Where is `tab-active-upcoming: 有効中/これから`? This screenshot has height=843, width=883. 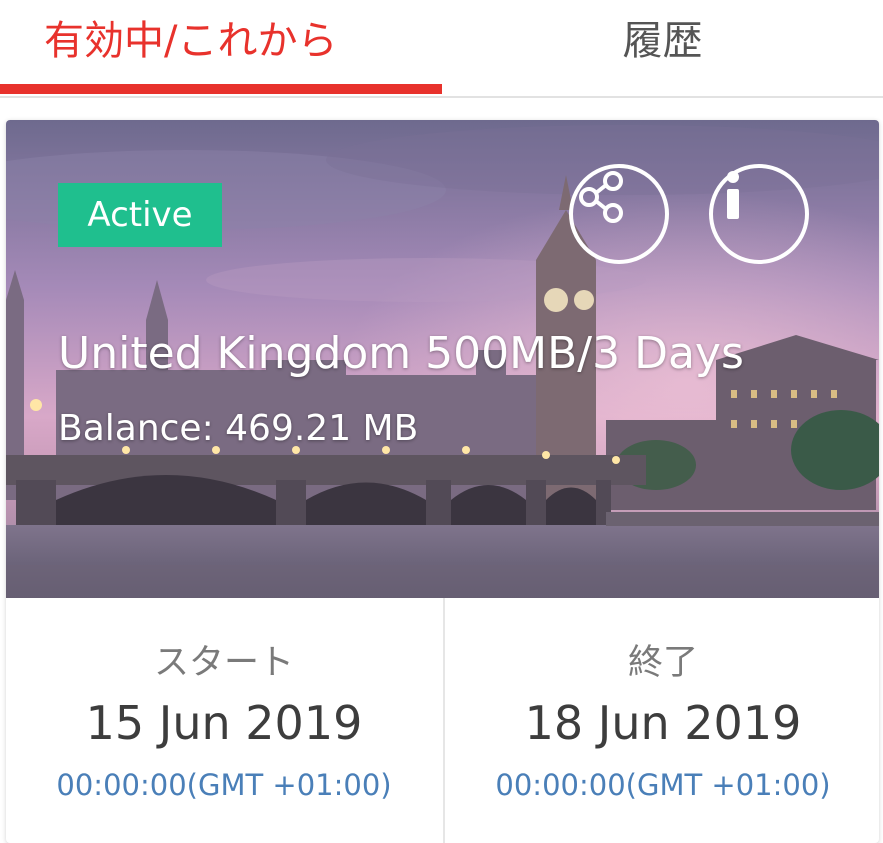
tab-active-upcoming: 有効中/これから is located at coordinates (221, 48).